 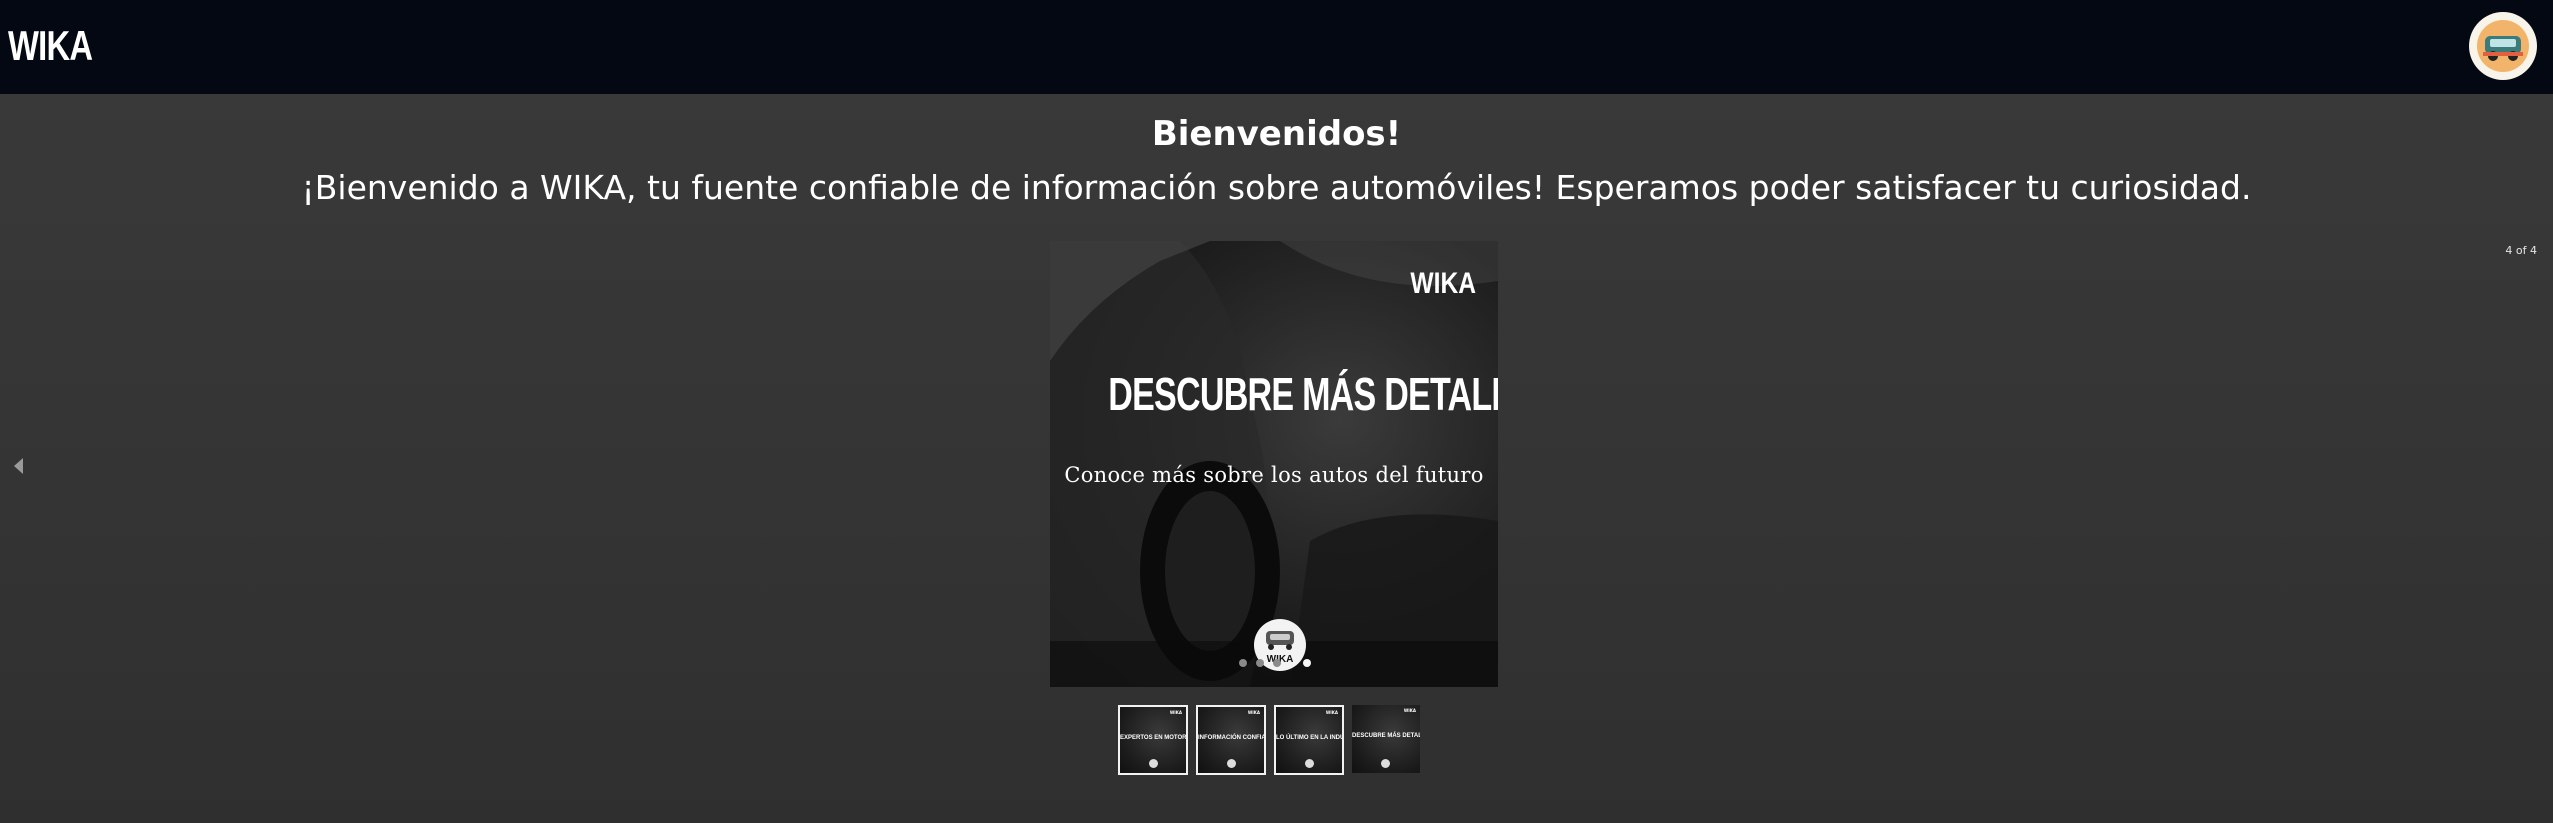 I want to click on slide-counter: 4 of 4, so click(x=2521, y=250).